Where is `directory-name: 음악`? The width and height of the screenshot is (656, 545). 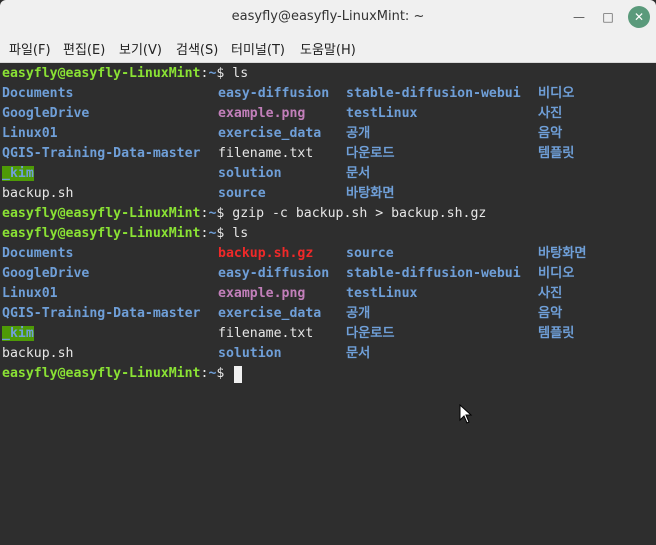 directory-name: 음악 is located at coordinates (550, 133).